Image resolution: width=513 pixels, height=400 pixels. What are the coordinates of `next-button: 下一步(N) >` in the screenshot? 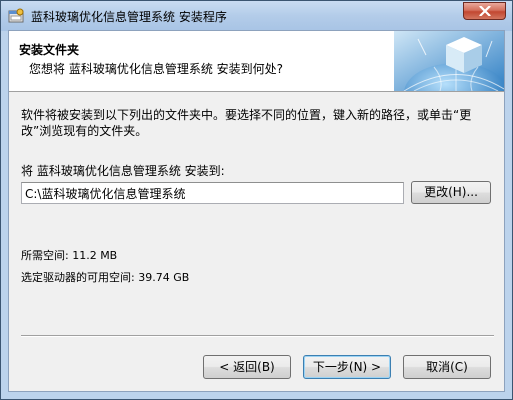 It's located at (347, 367).